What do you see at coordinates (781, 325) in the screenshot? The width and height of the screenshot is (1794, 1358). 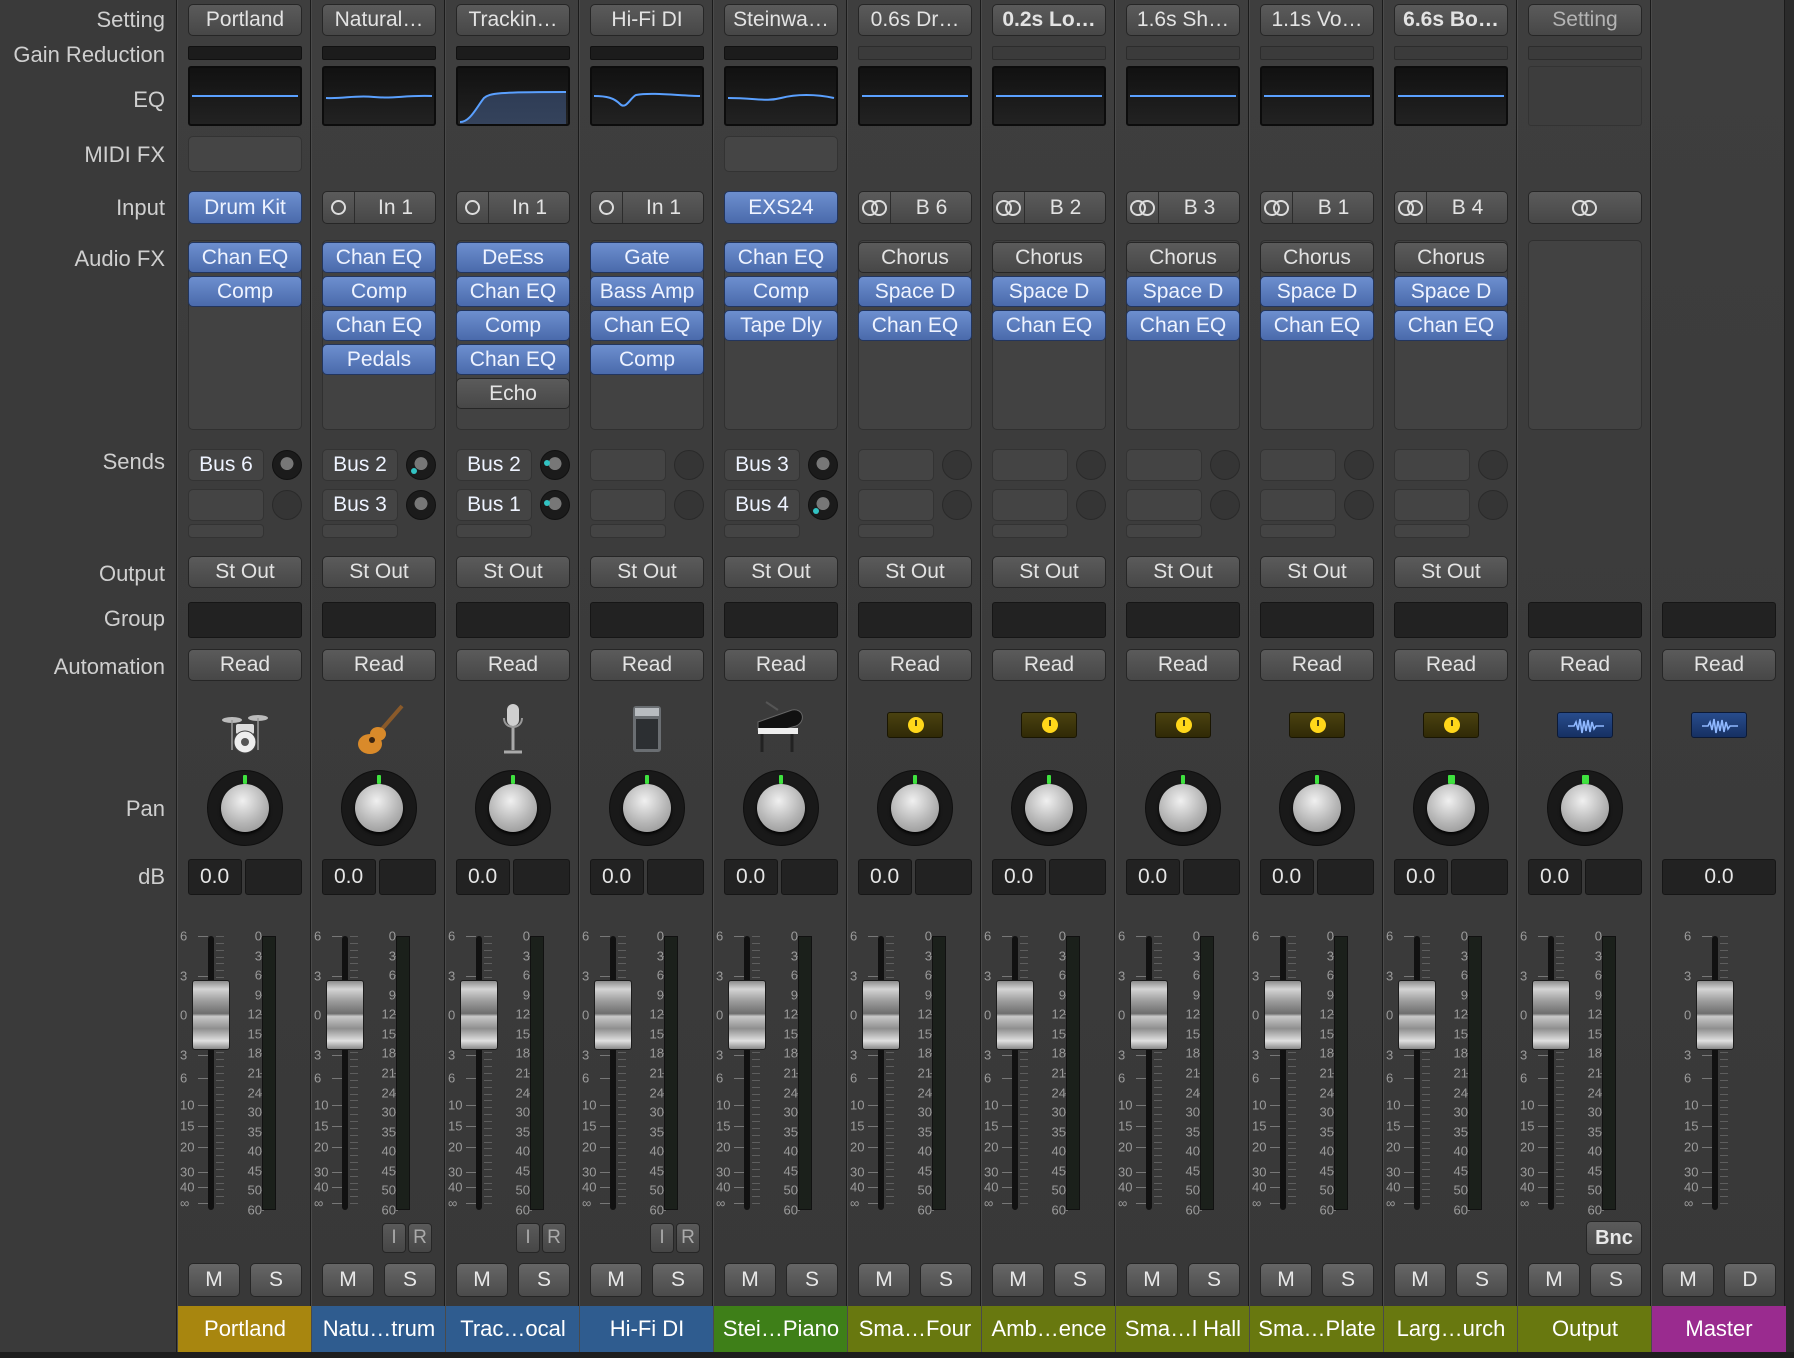 I see `audio-fx-slot: Tape Dly` at bounding box center [781, 325].